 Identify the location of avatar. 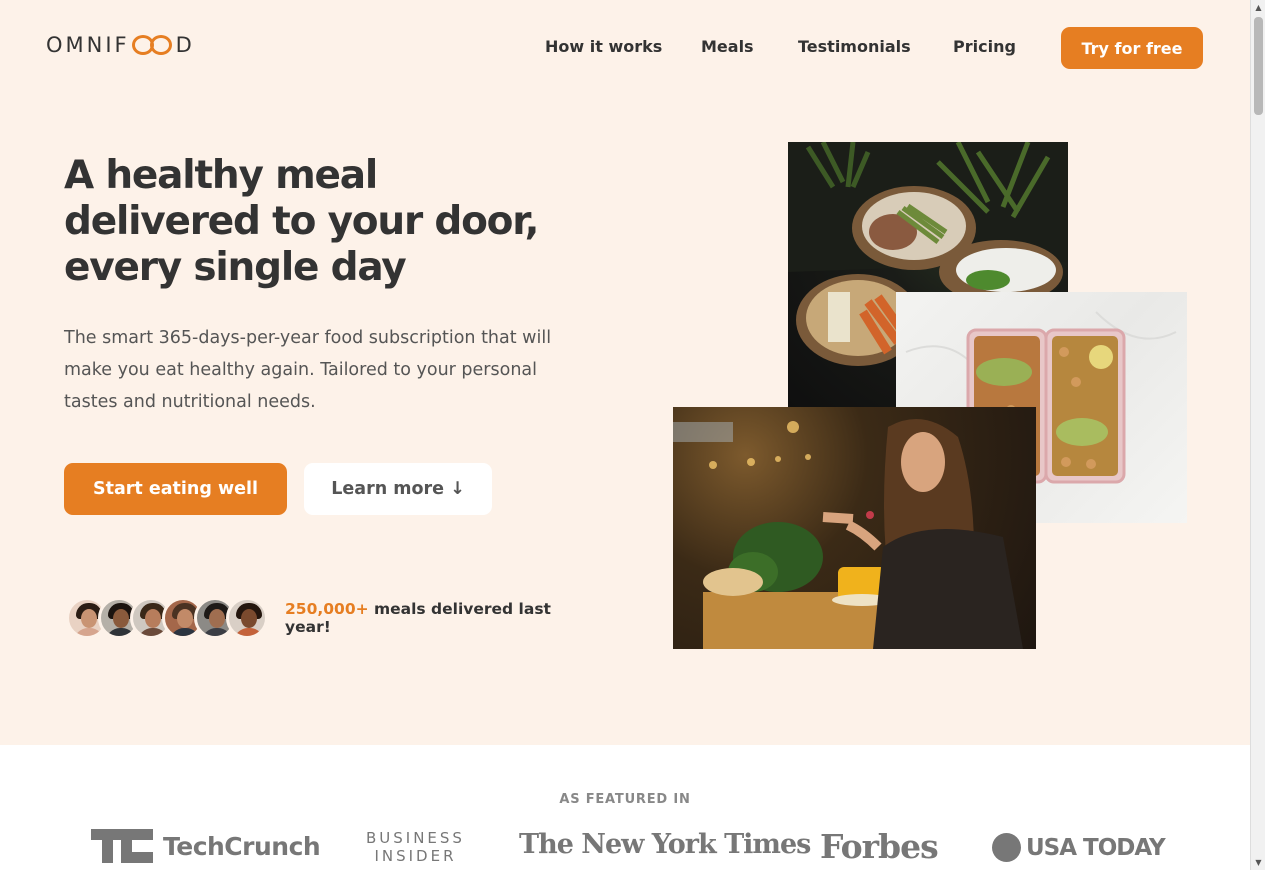
(247, 618).